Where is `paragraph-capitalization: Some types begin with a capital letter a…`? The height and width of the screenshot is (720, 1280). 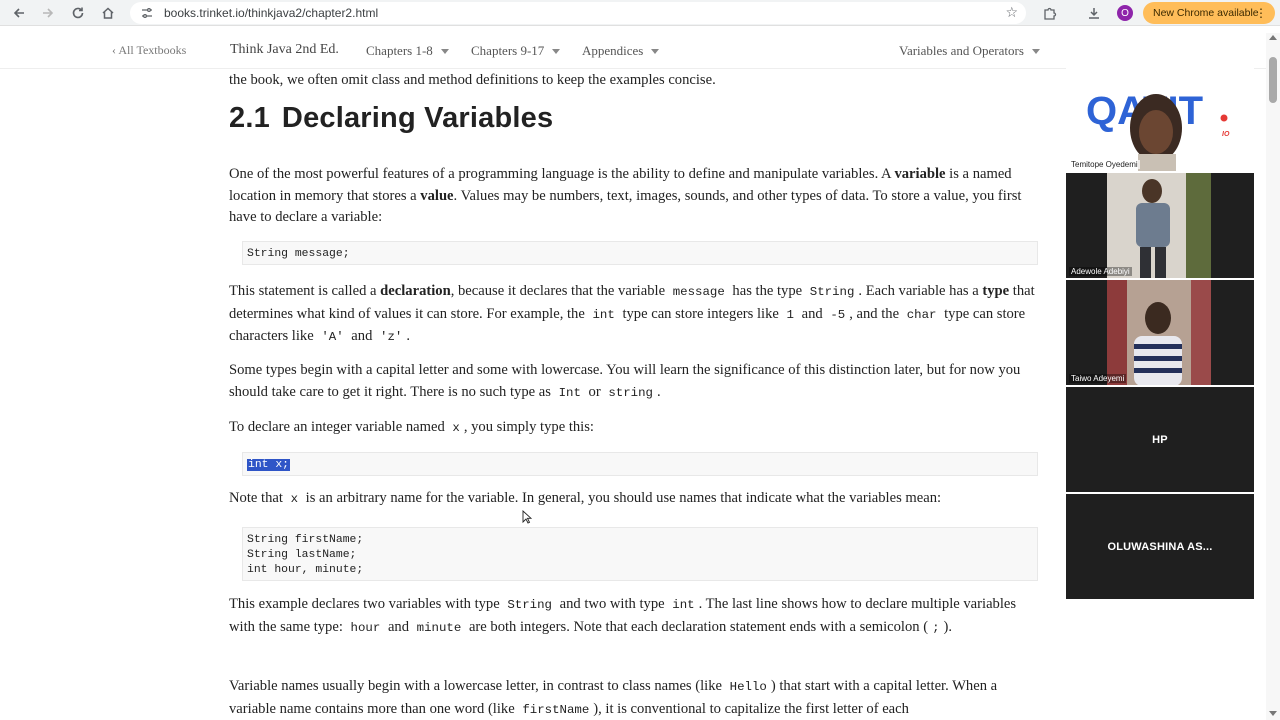
paragraph-capitalization: Some types begin with a capital letter a… is located at coordinates (633, 382).